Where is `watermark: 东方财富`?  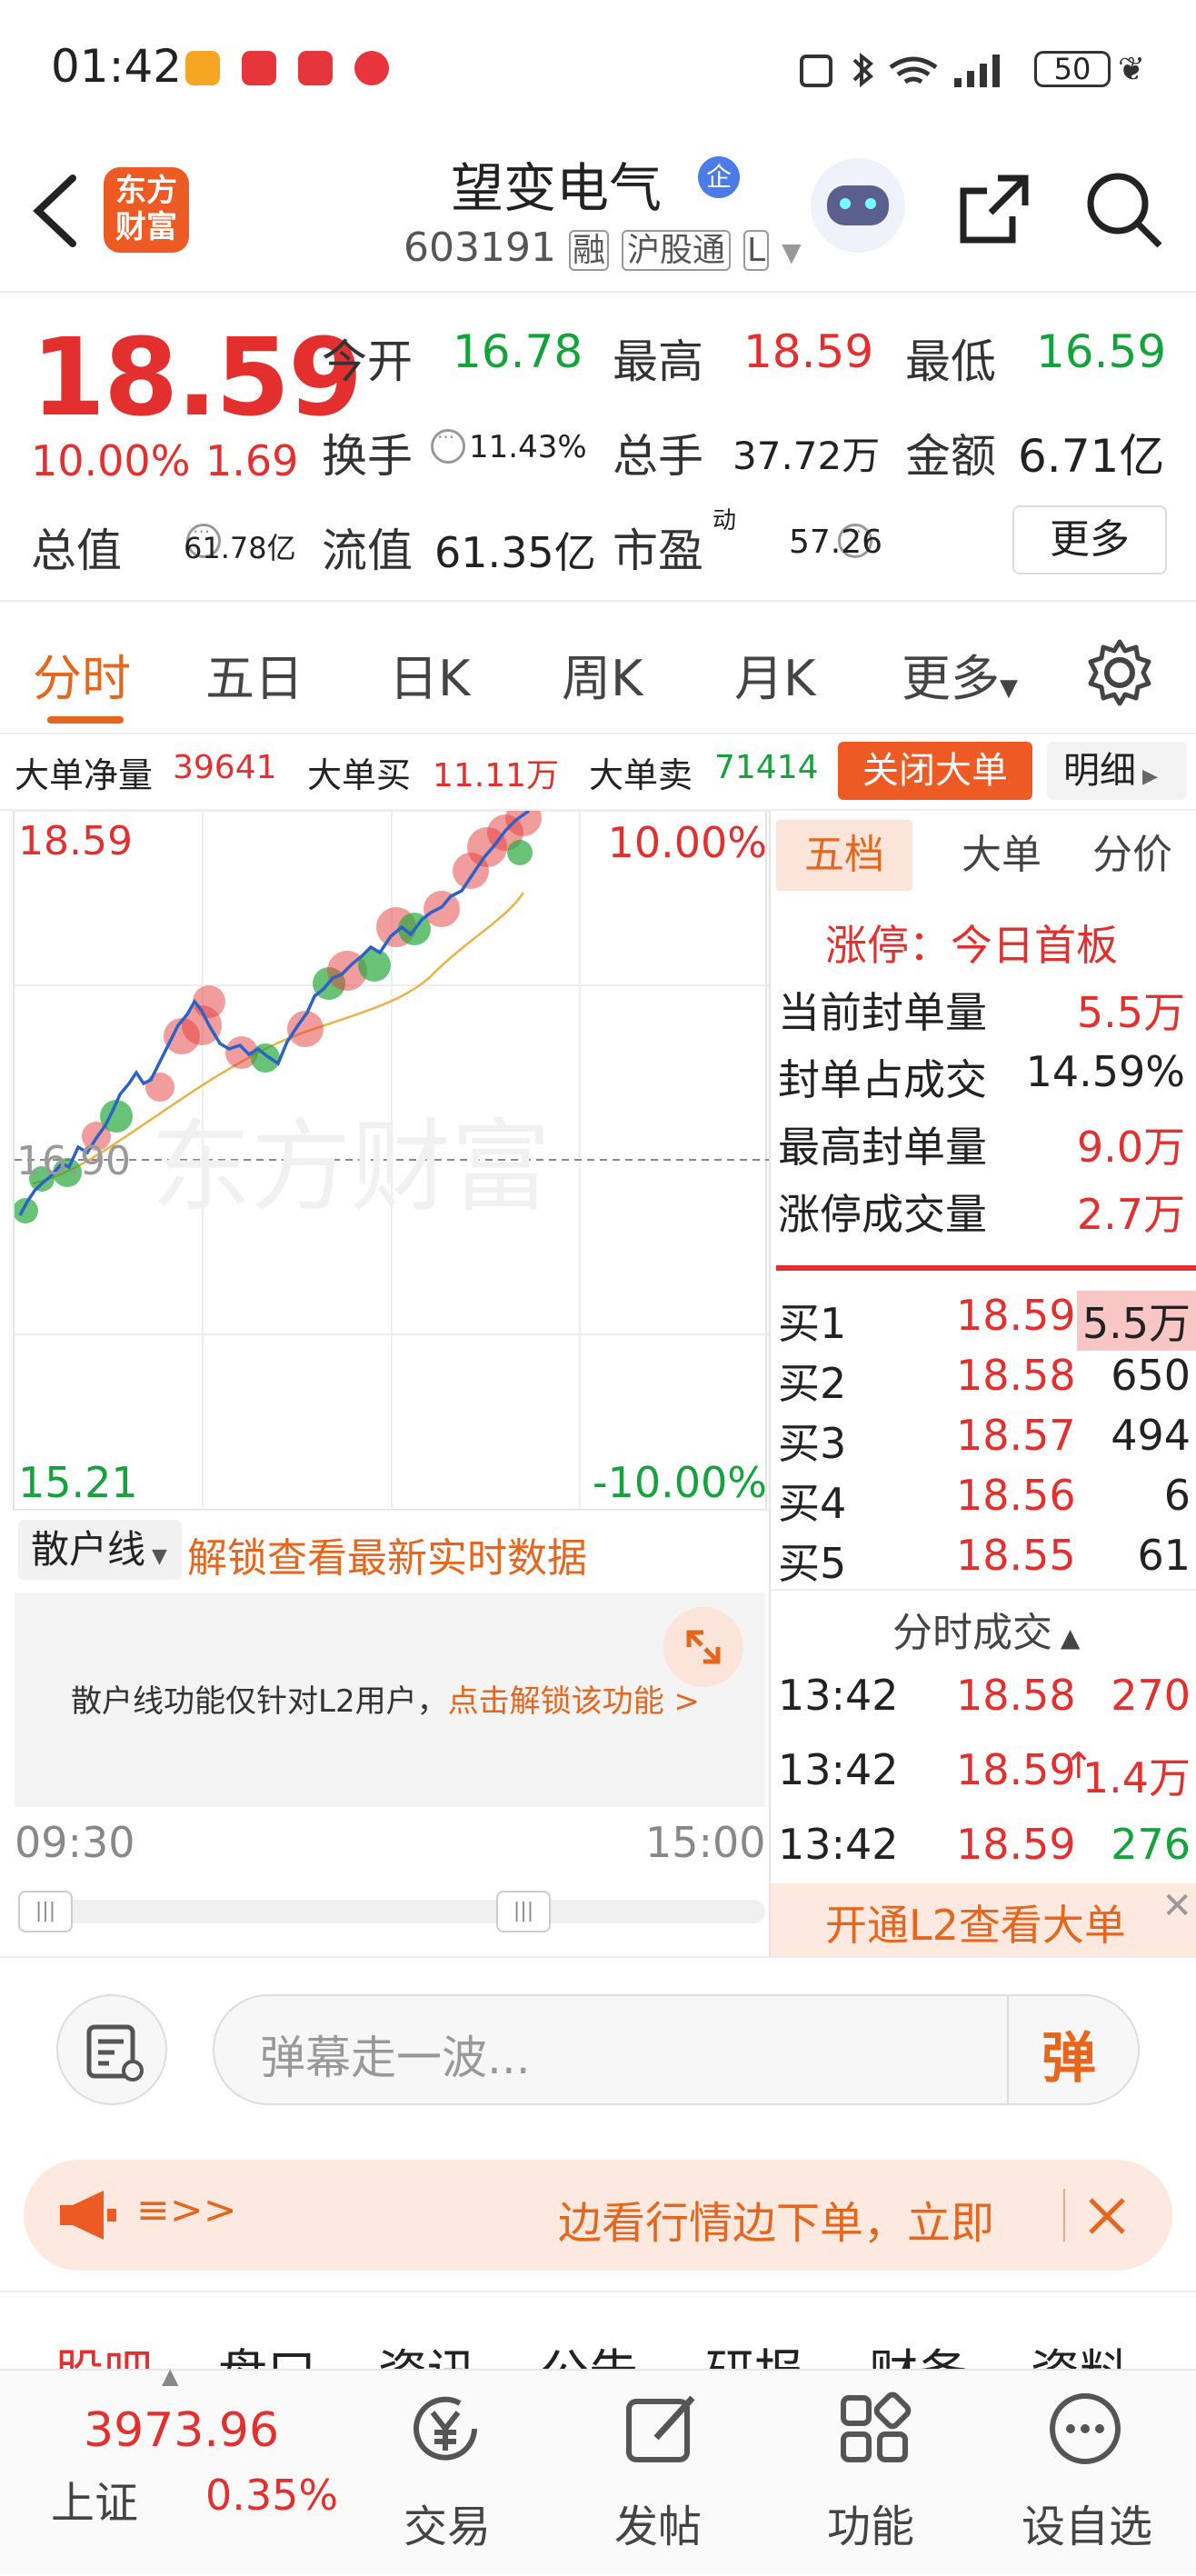
watermark: 东方财富 is located at coordinates (351, 1167).